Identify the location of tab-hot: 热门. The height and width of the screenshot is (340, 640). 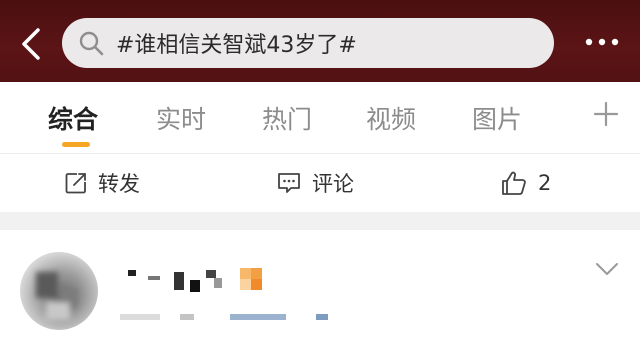
(287, 118).